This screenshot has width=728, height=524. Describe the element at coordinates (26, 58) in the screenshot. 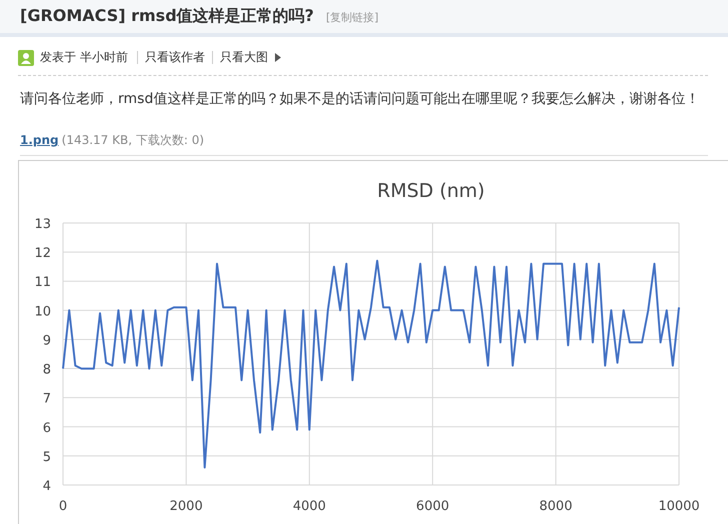

I see `user-icon` at that location.